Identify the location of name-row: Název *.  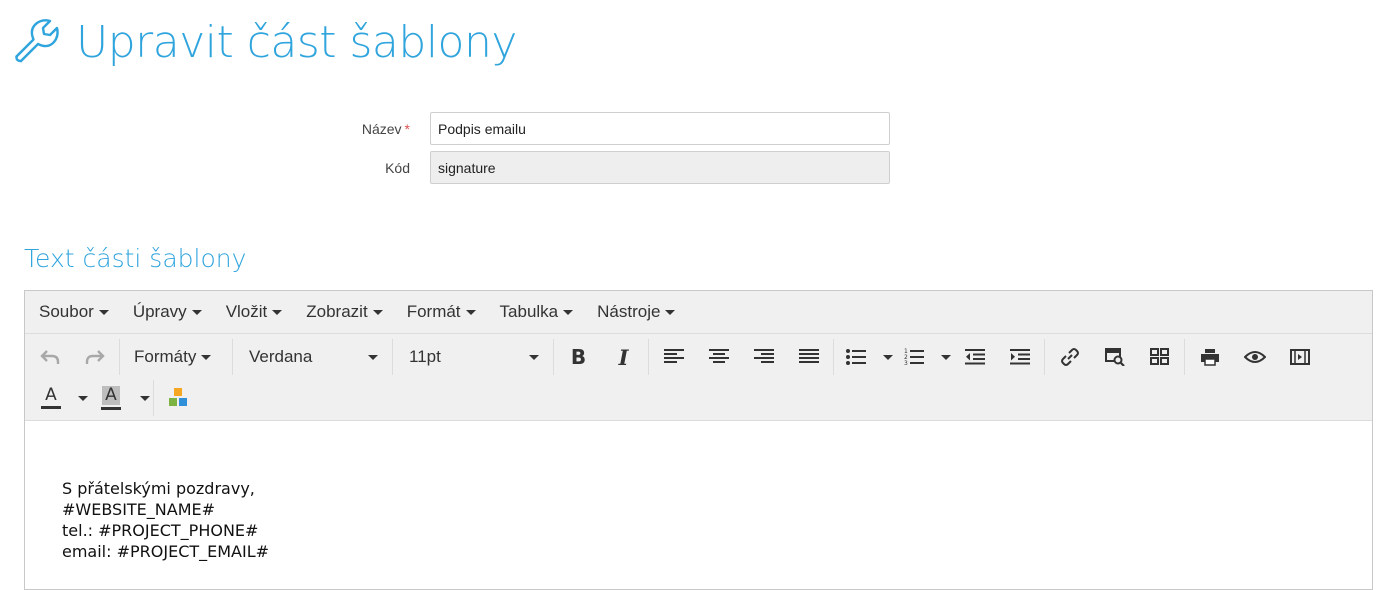
(445, 128).